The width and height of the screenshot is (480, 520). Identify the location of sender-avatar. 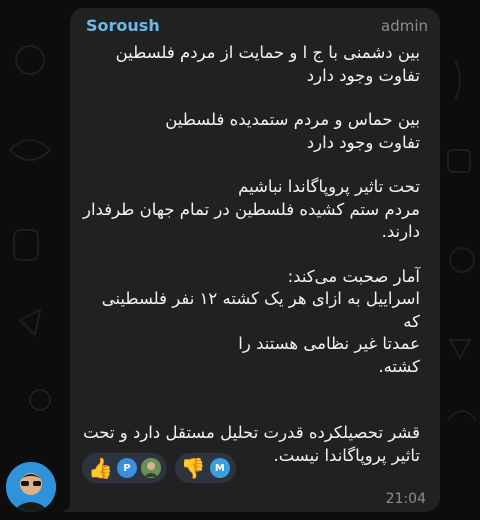
(31, 487).